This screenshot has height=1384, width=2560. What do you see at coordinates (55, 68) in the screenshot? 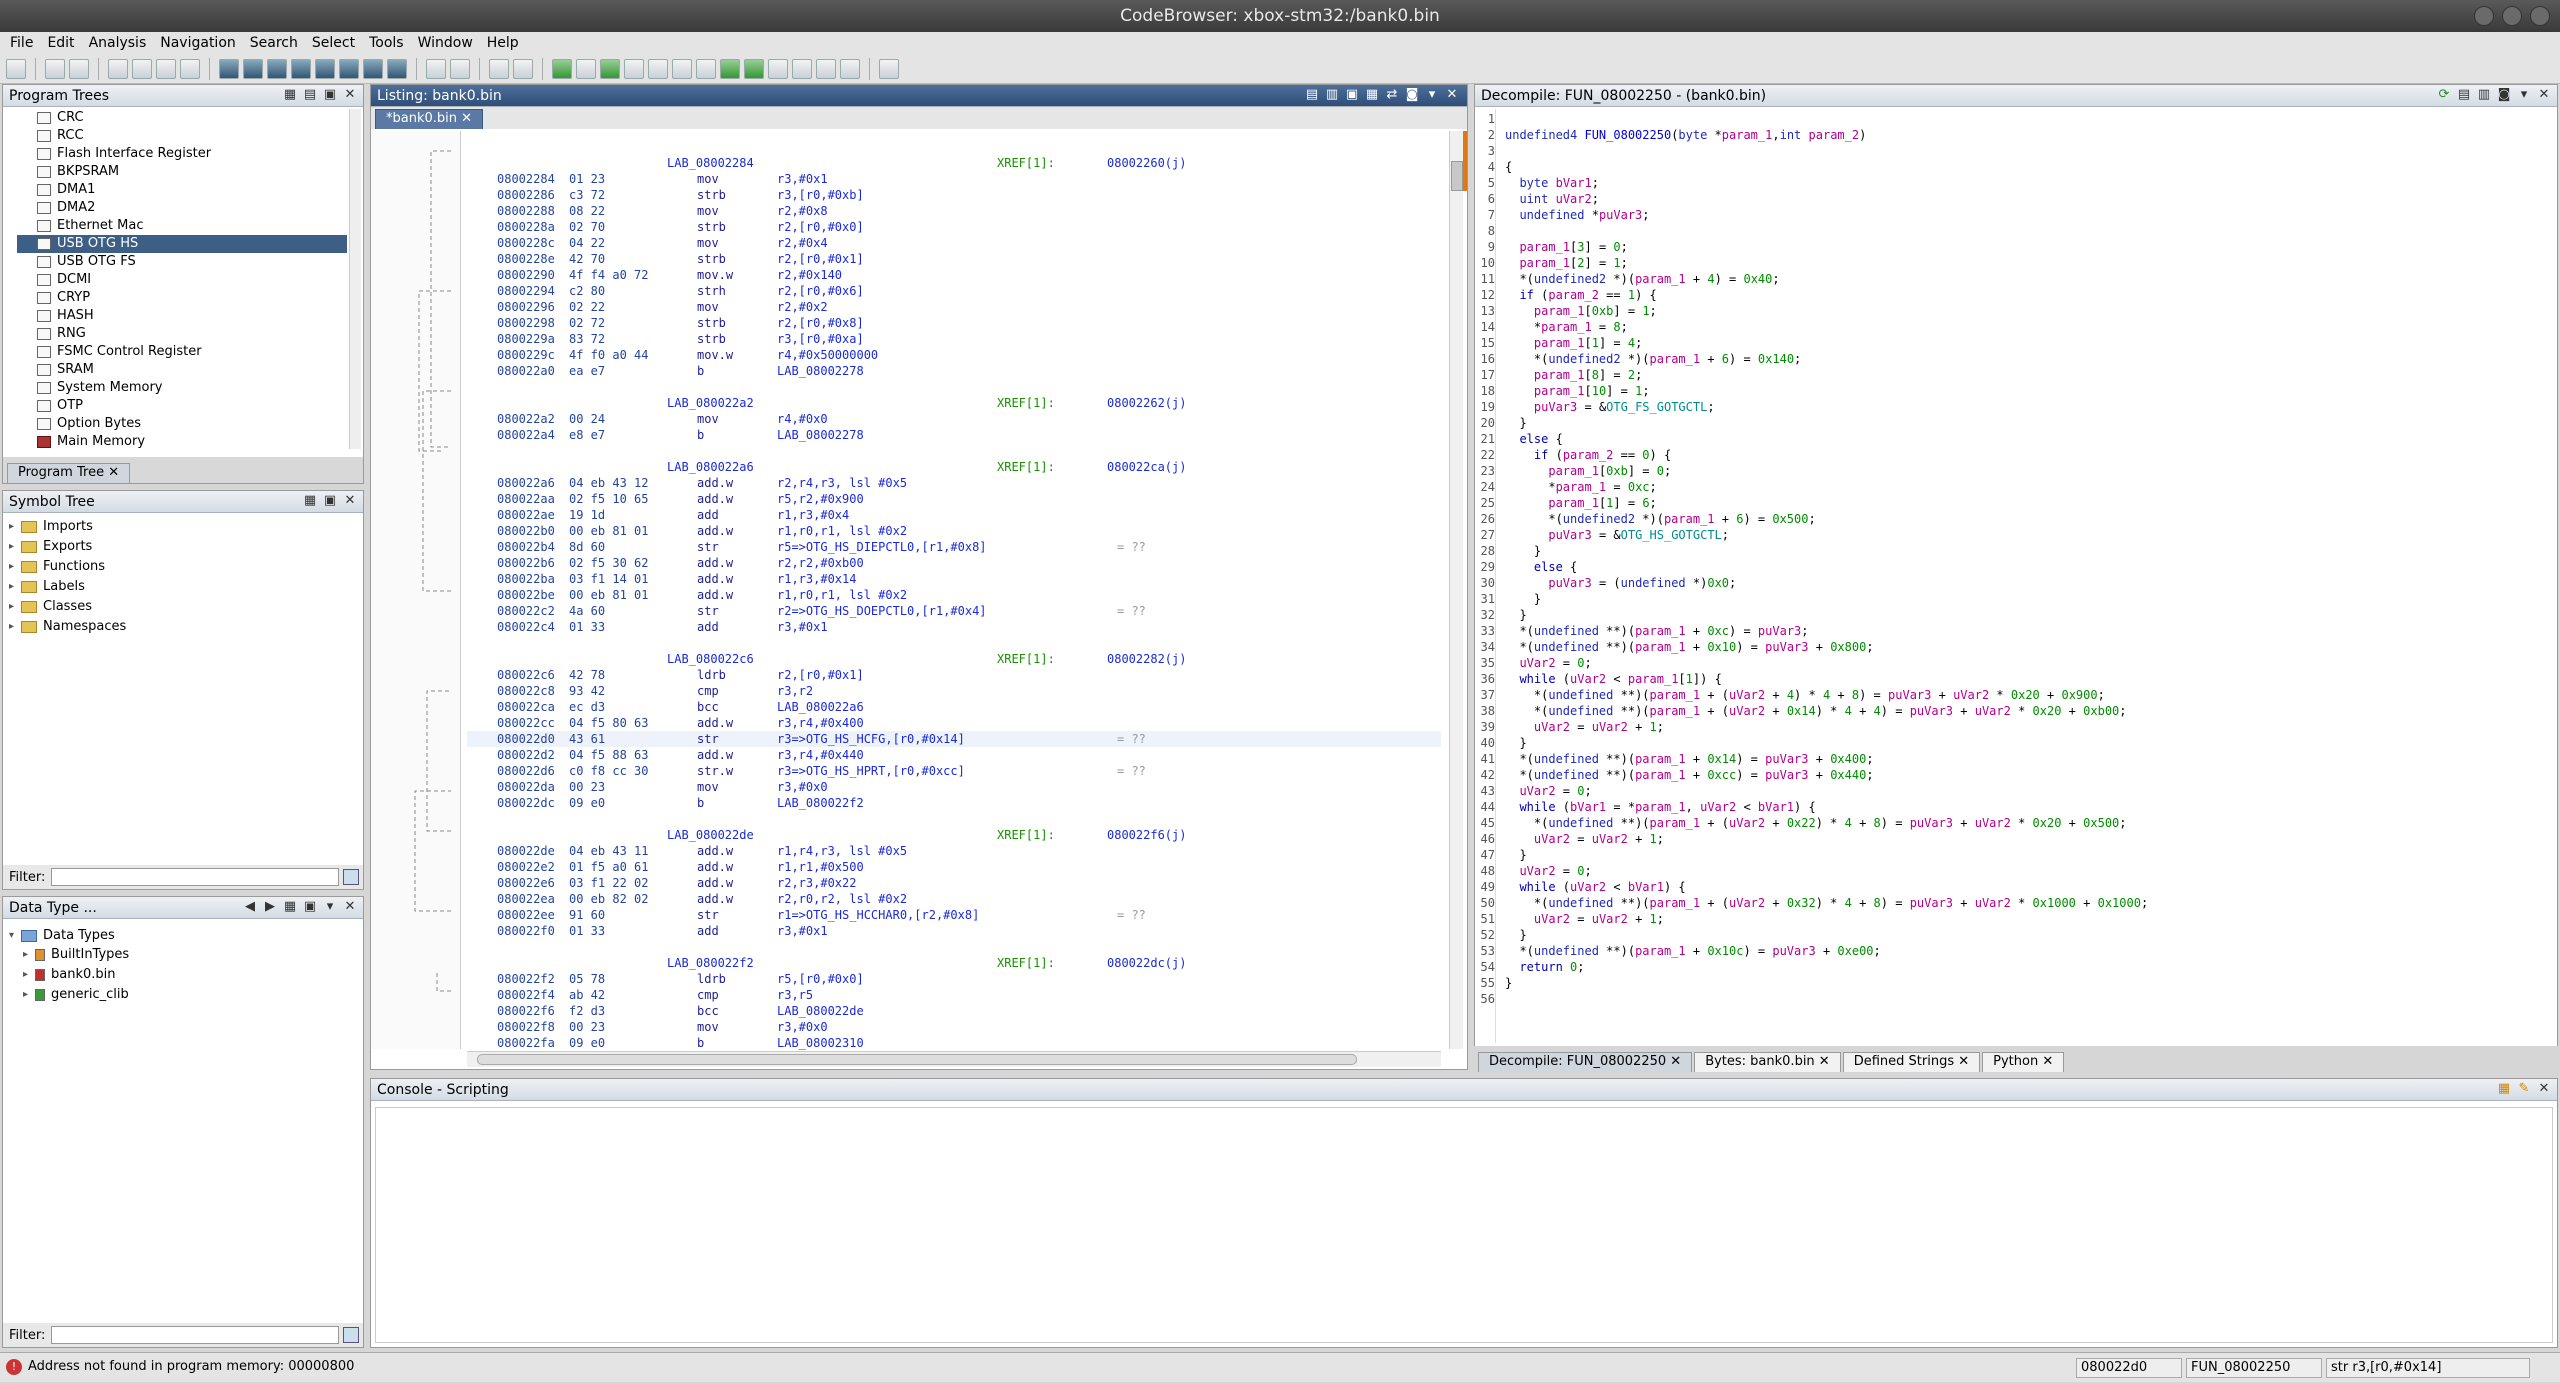
I see `back-arrow-icon` at bounding box center [55, 68].